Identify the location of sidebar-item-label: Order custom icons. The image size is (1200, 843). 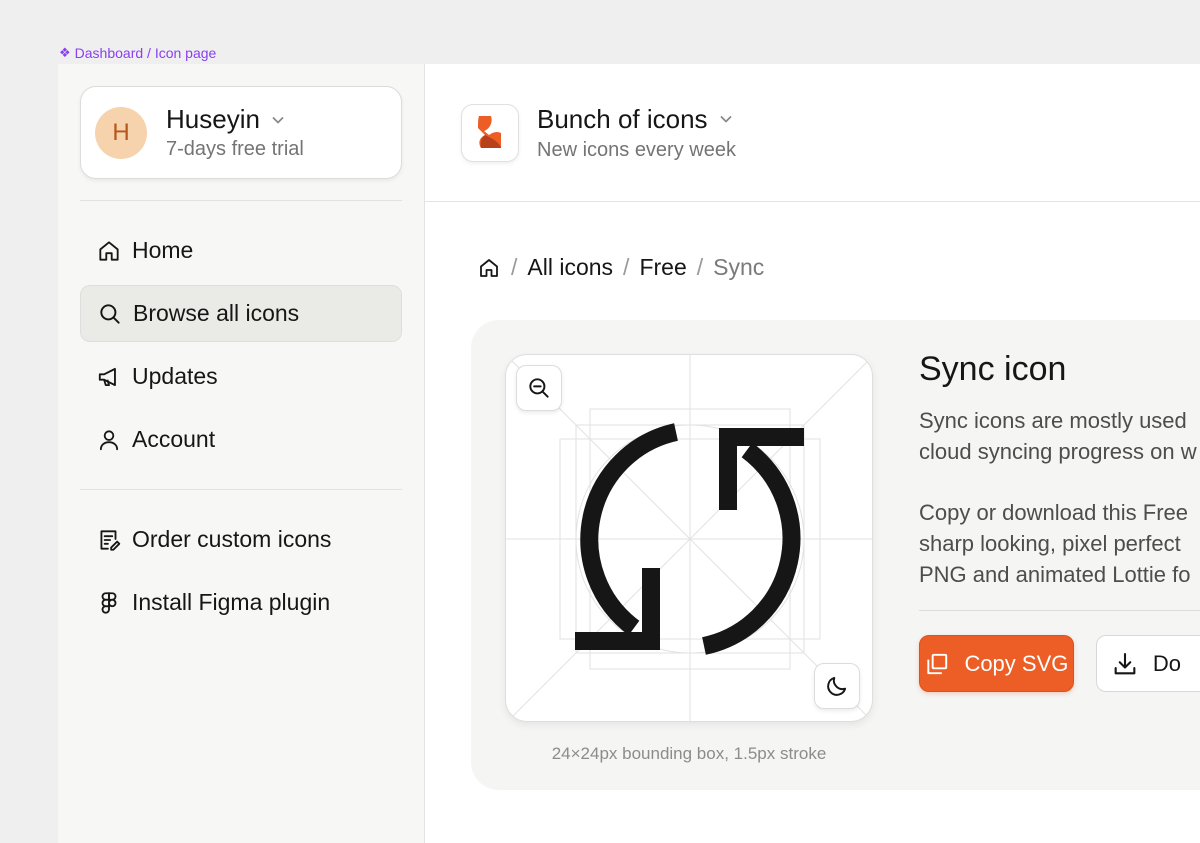
(232, 539).